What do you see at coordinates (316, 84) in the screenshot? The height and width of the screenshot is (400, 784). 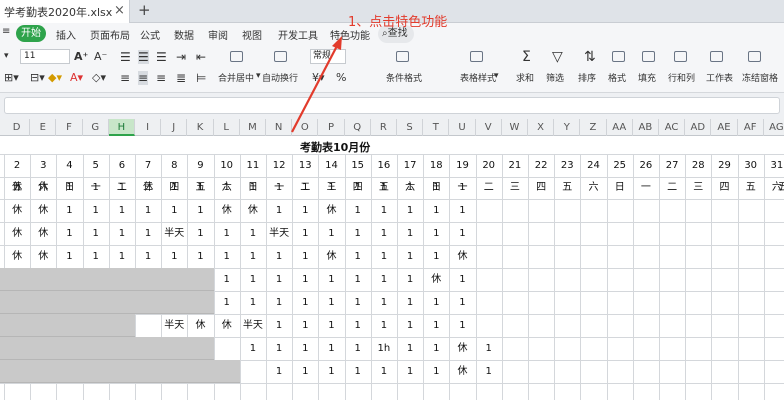 I see `annotation-arrow` at bounding box center [316, 84].